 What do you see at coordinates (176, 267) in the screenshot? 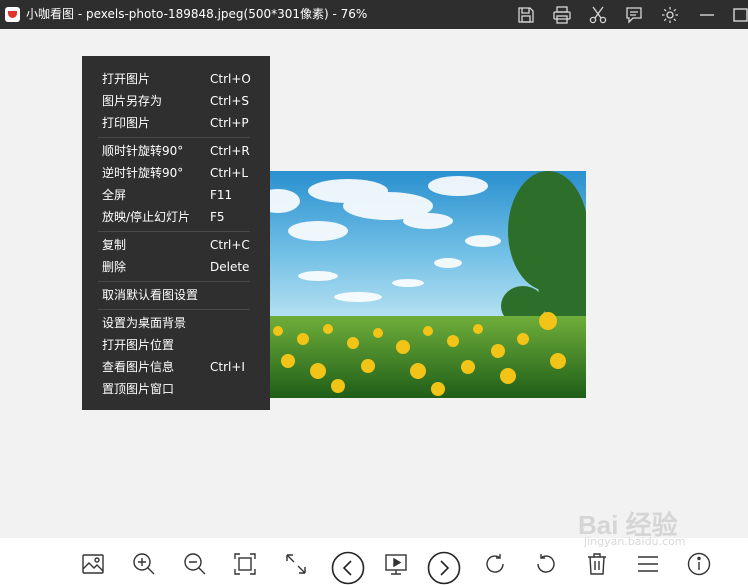
I see `menu-item-delete: 删除 Delete` at bounding box center [176, 267].